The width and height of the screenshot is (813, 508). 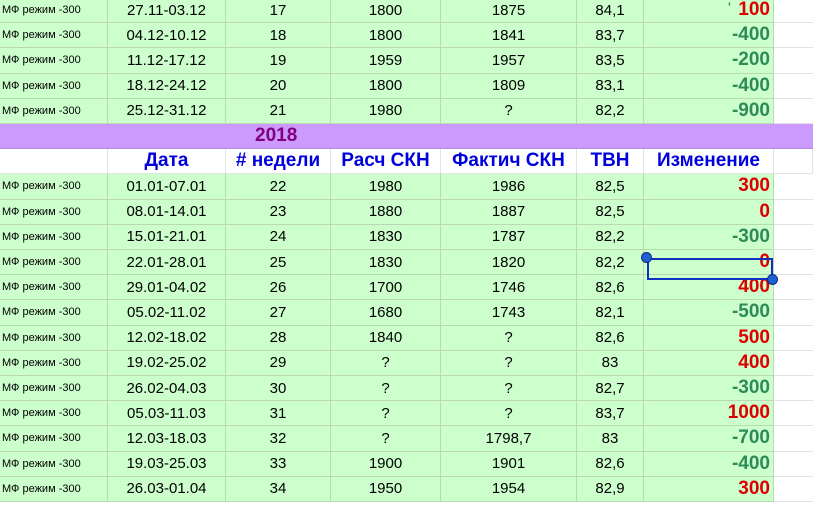 I want to click on change-cell: 400, so click(x=709, y=363).